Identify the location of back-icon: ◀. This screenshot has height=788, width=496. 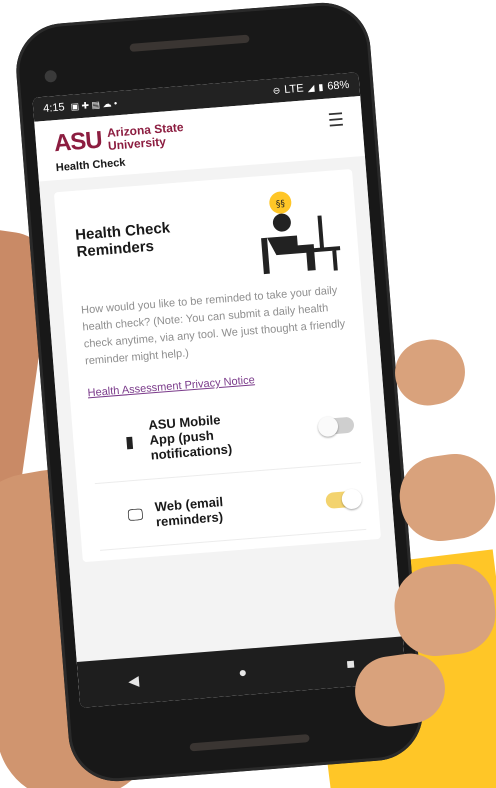
(134, 681).